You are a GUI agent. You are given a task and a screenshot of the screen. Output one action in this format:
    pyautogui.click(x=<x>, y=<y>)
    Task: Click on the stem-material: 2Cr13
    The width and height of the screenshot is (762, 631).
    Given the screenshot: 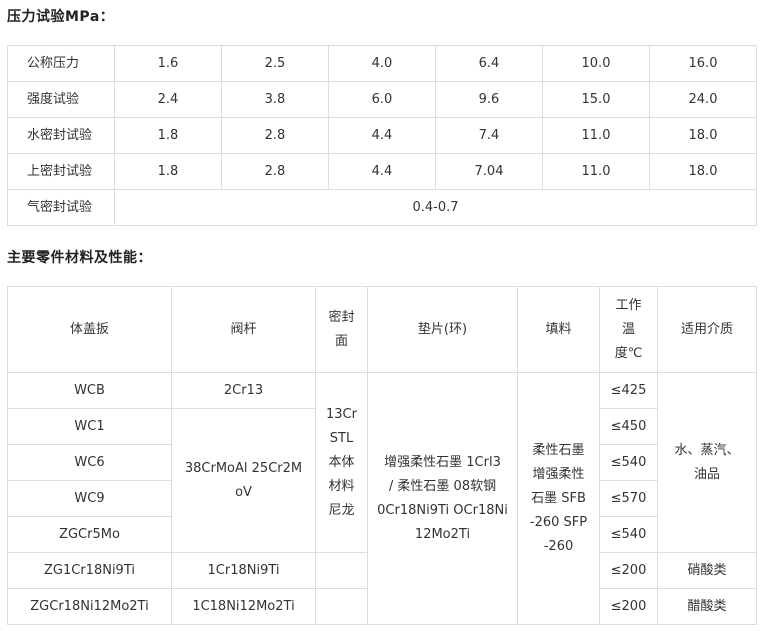 What is the action you would take?
    pyautogui.click(x=243, y=390)
    